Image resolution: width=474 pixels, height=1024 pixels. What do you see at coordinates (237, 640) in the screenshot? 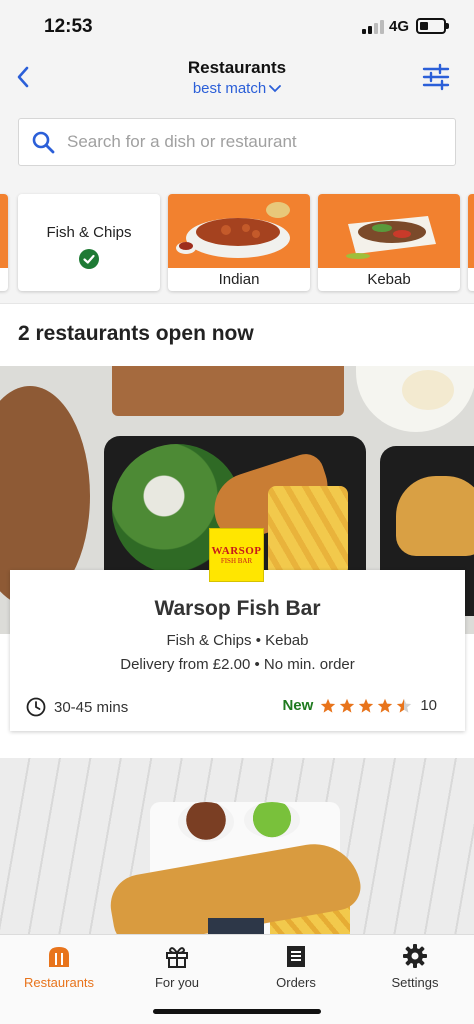
I see `restaurant-cuisines: Fish & Chips • Kebab` at bounding box center [237, 640].